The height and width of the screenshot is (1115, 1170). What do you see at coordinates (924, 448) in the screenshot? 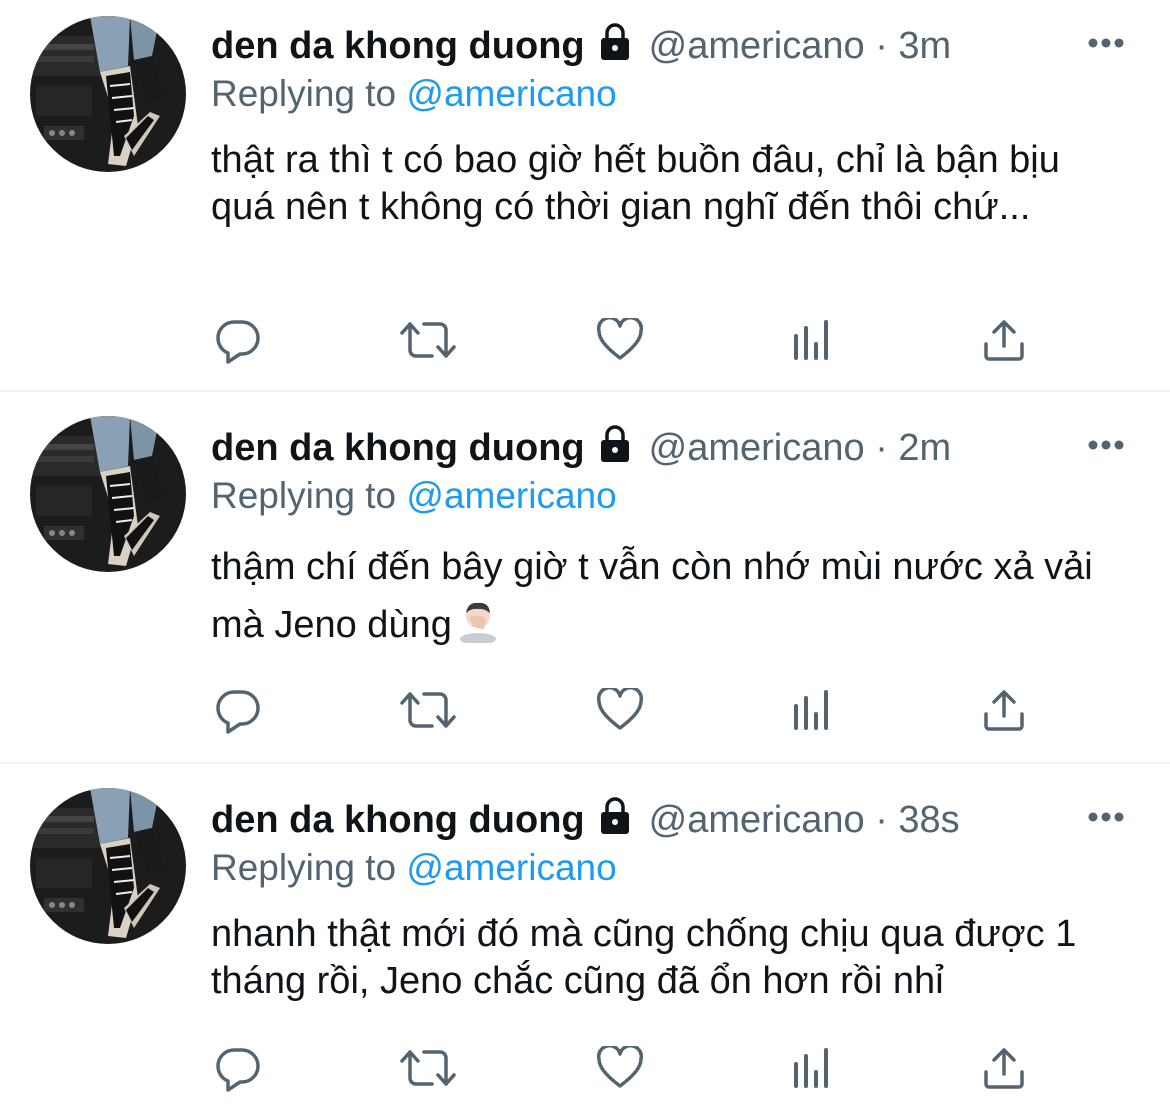
I see `timestamp: 2m` at bounding box center [924, 448].